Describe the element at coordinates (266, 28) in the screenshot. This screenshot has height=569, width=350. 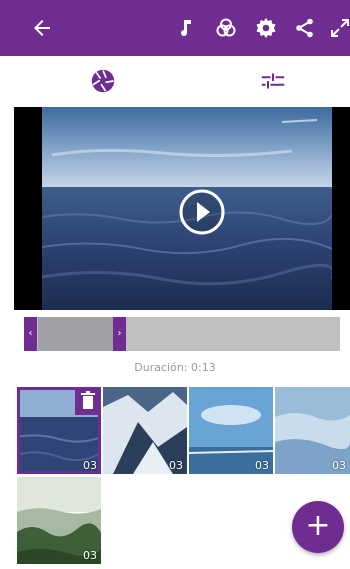
I see `gear-icon` at that location.